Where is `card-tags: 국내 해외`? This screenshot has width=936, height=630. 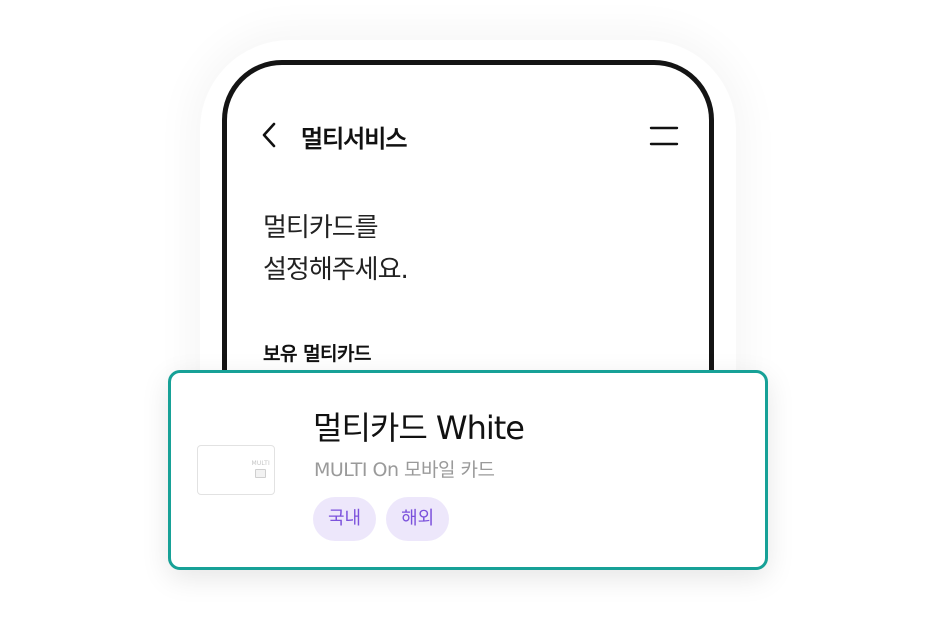
card-tags: 국내 해외 is located at coordinates (381, 519).